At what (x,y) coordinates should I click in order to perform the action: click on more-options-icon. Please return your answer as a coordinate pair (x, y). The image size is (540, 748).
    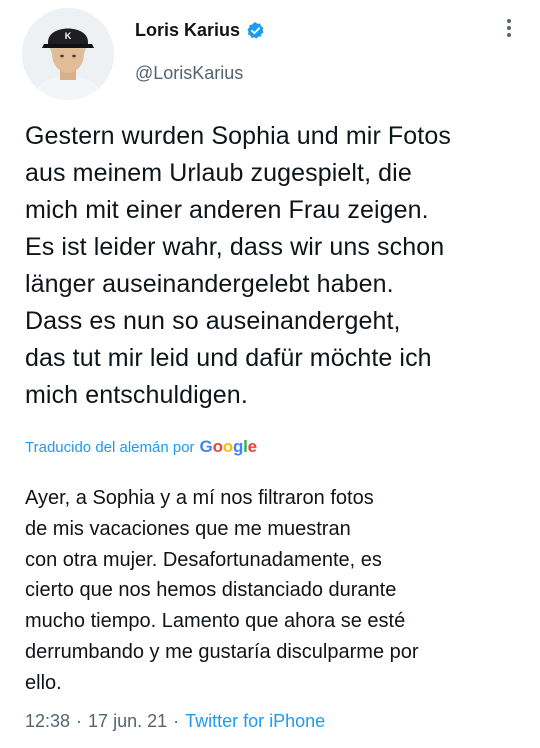
    Looking at the image, I should click on (509, 28).